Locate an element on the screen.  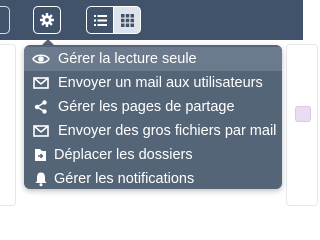
menu-item-label: Gérer les notifications is located at coordinates (124, 179).